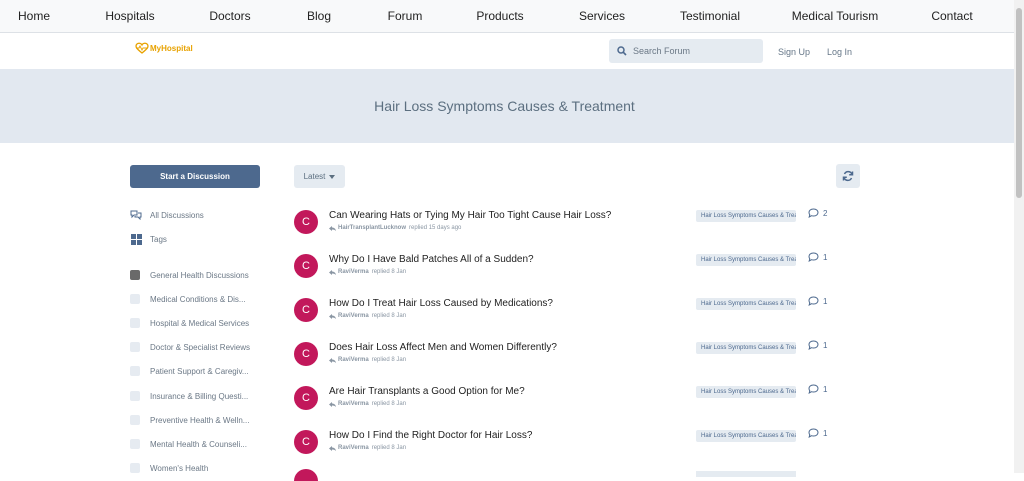 The width and height of the screenshot is (1024, 481). I want to click on refresh-button, so click(848, 176).